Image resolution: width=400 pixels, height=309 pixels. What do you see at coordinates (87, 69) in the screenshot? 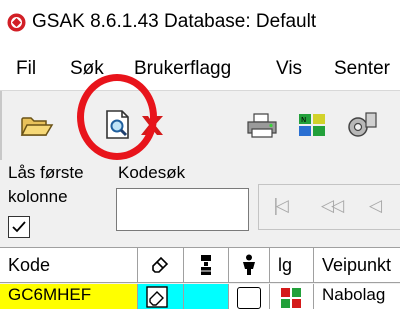
I see `menu-item-sok: Søk` at bounding box center [87, 69].